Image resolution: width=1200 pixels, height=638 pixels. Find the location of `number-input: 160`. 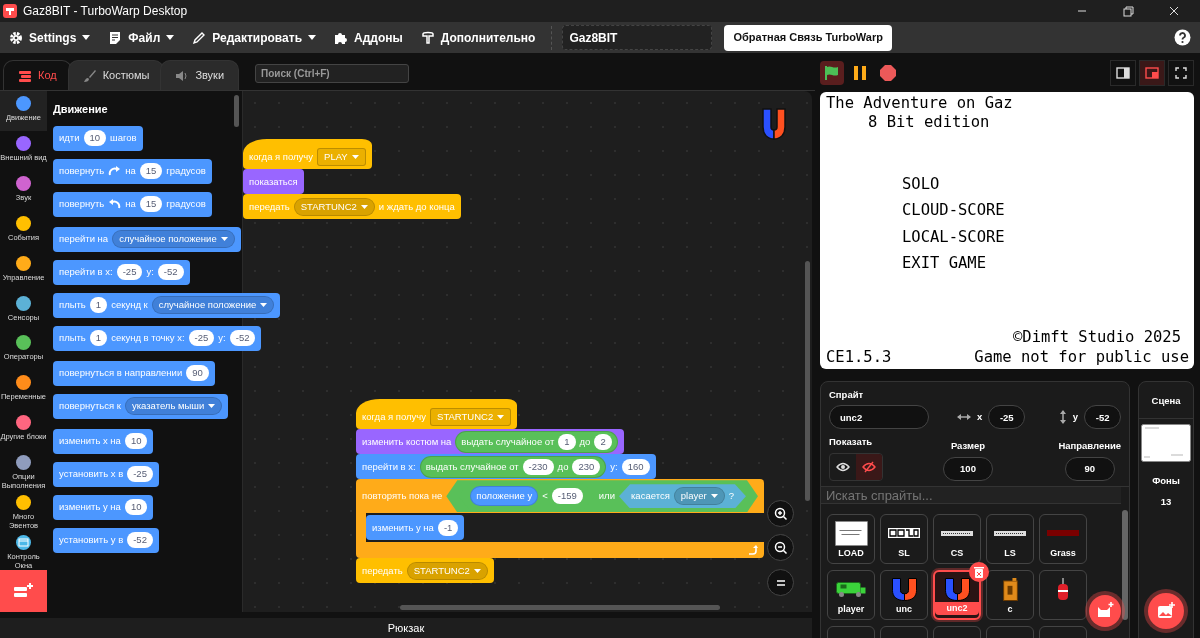

number-input: 160 is located at coordinates (635, 466).